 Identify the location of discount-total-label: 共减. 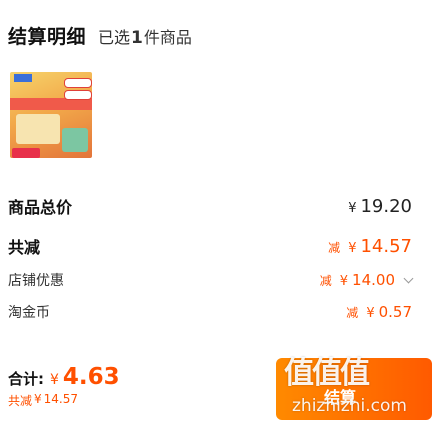
(24, 247).